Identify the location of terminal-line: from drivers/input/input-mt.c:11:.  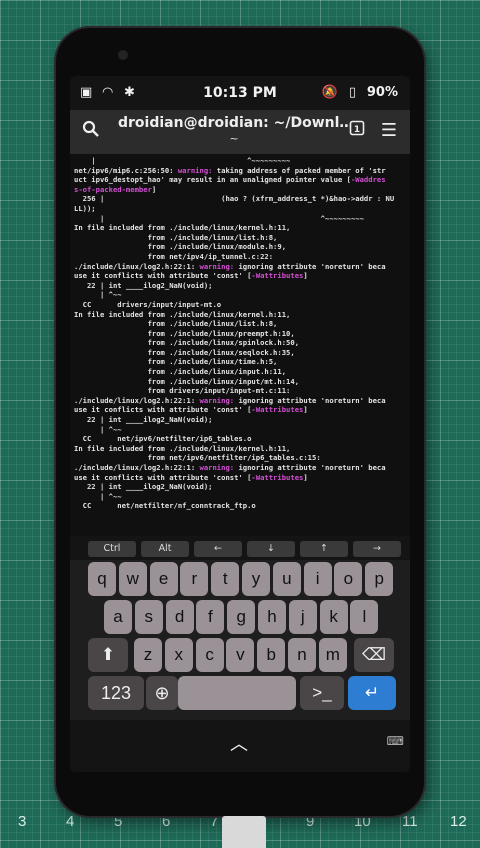
(240, 391).